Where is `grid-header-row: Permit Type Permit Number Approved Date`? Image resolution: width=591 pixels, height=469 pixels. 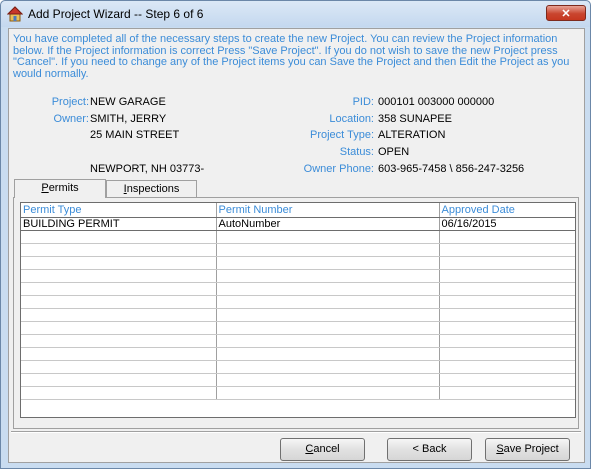
grid-header-row: Permit Type Permit Number Approved Date is located at coordinates (298, 210).